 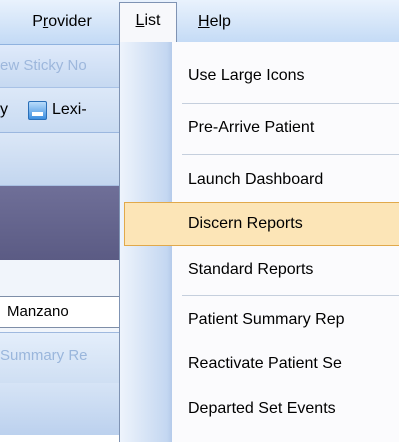 I want to click on menu-item-label: Pre-Arrive Patient, so click(x=251, y=127).